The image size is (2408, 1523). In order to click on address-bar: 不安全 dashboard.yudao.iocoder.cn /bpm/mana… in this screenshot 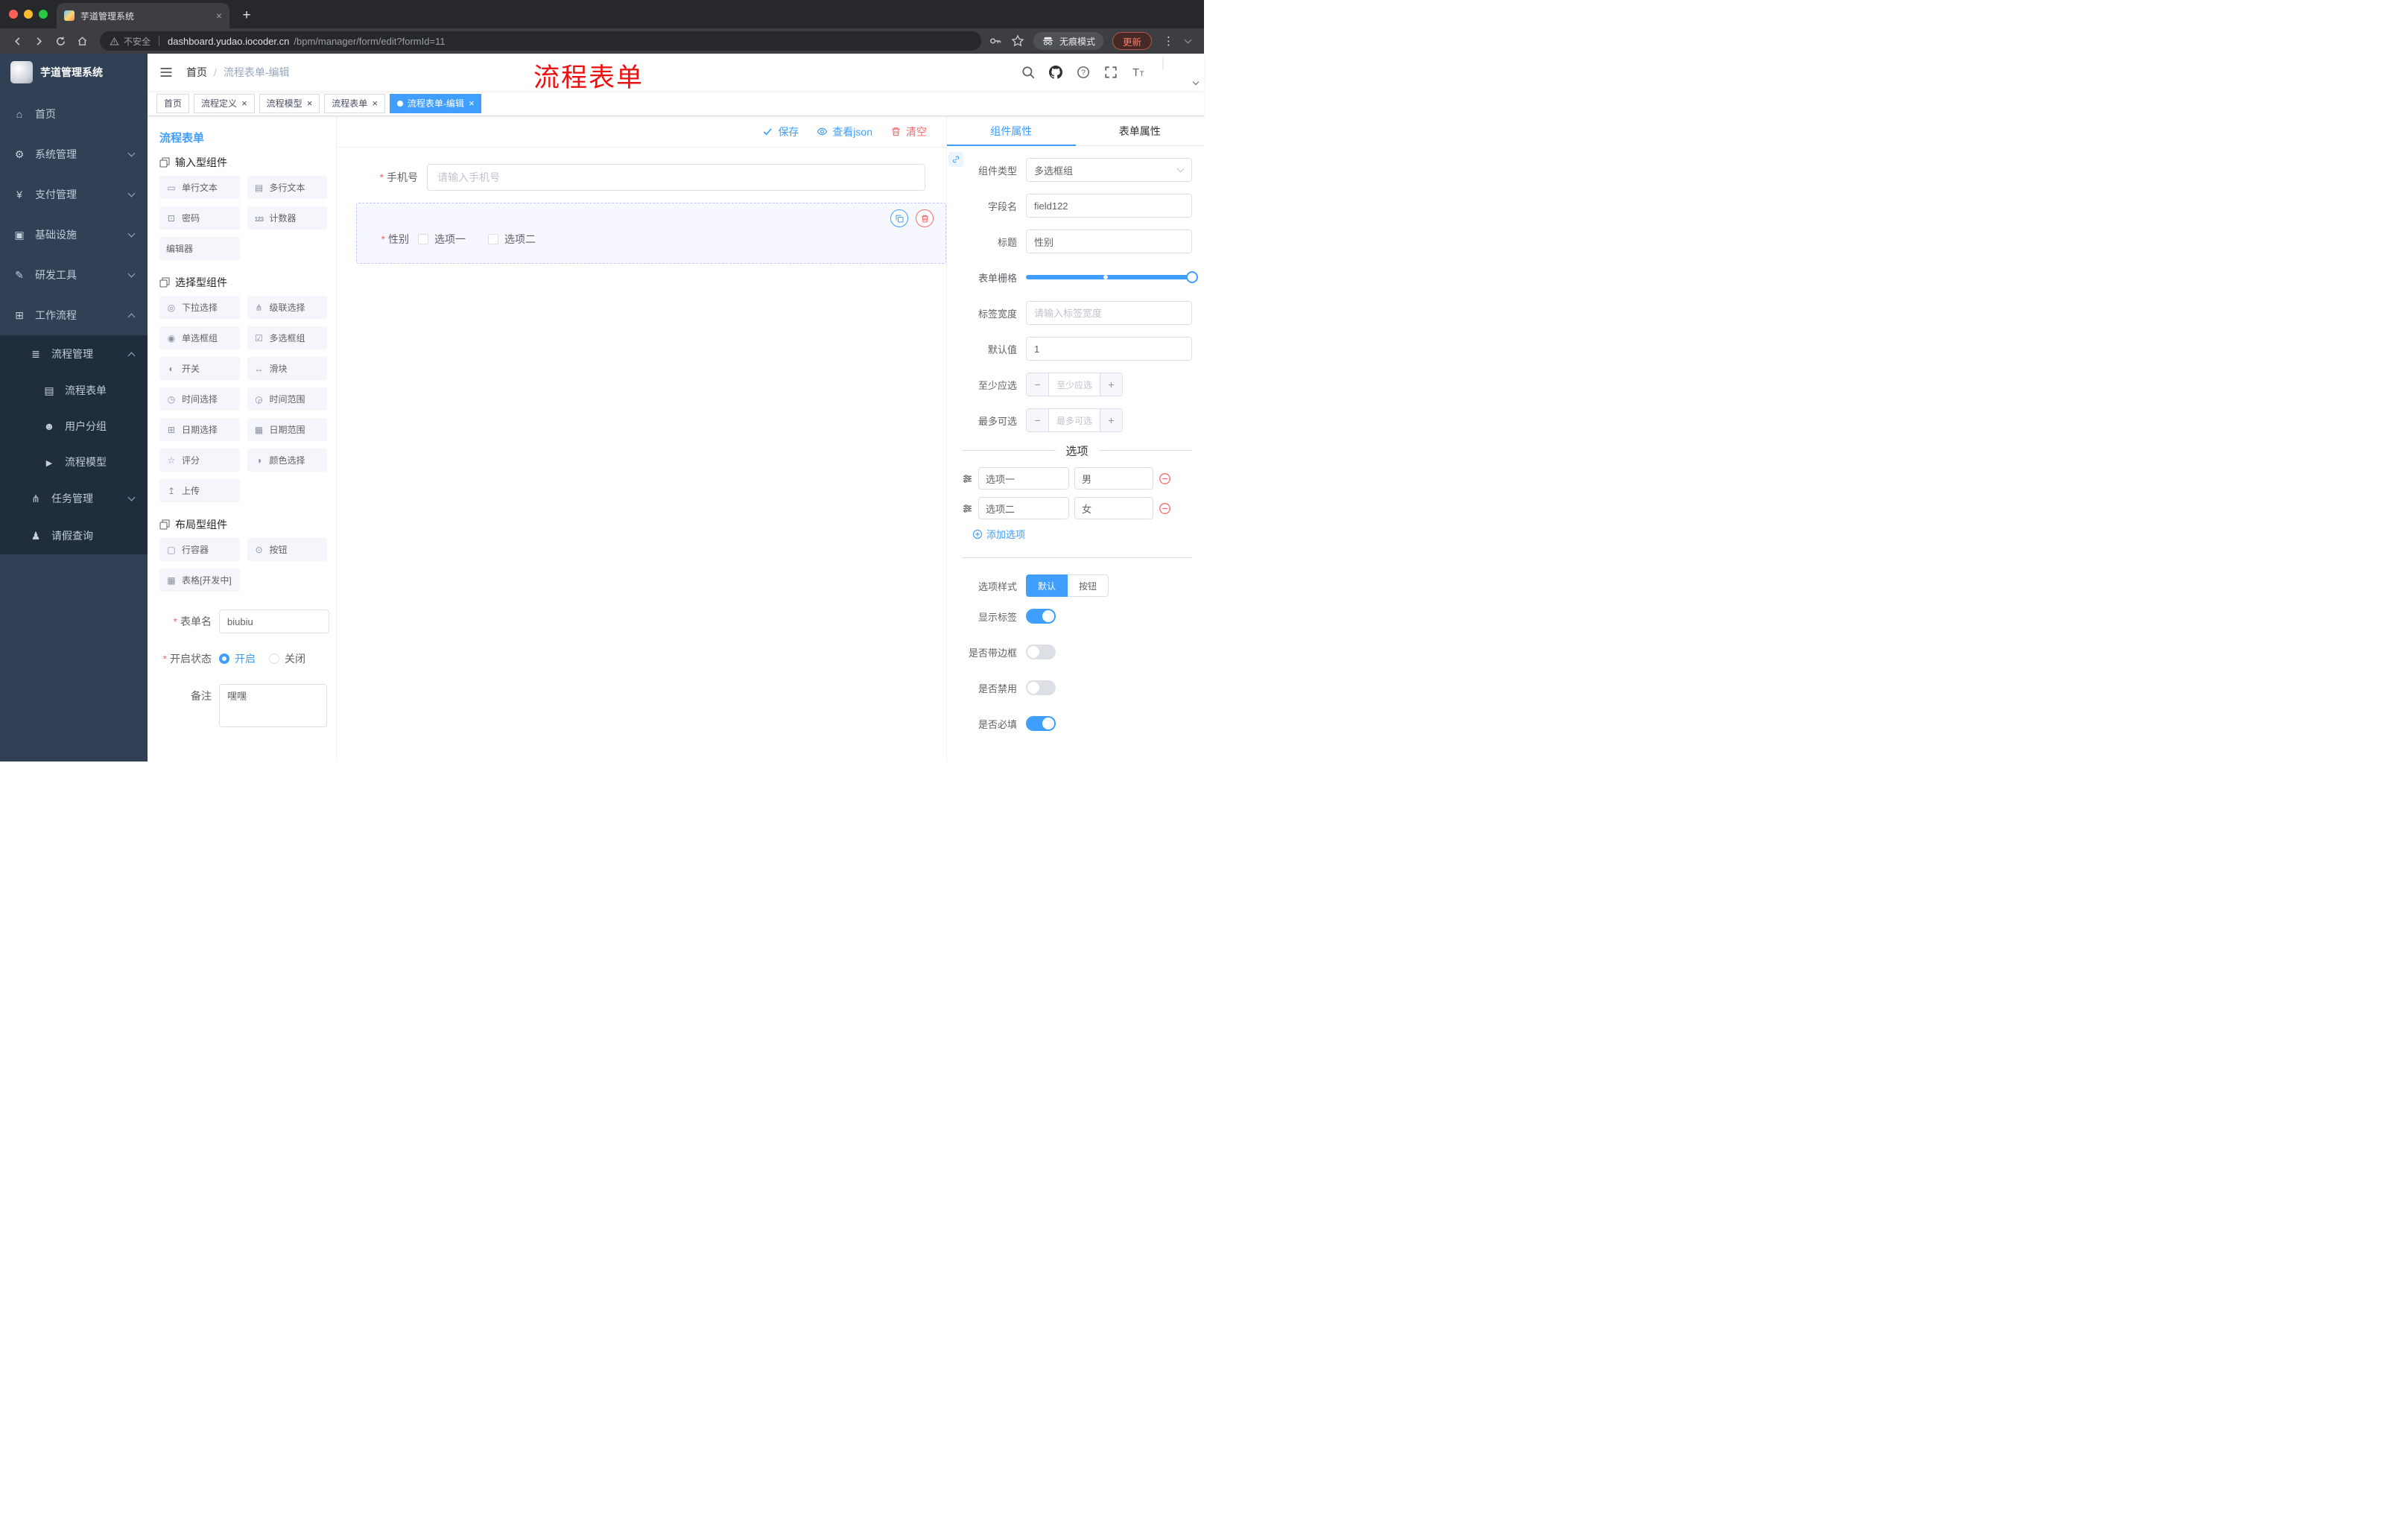, I will do `click(540, 41)`.